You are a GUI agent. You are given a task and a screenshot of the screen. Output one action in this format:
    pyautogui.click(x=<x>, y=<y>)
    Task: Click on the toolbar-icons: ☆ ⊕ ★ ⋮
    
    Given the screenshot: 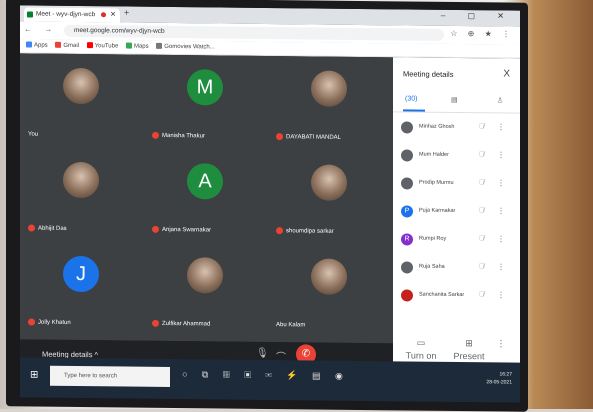 What is the action you would take?
    pyautogui.click(x=482, y=34)
    